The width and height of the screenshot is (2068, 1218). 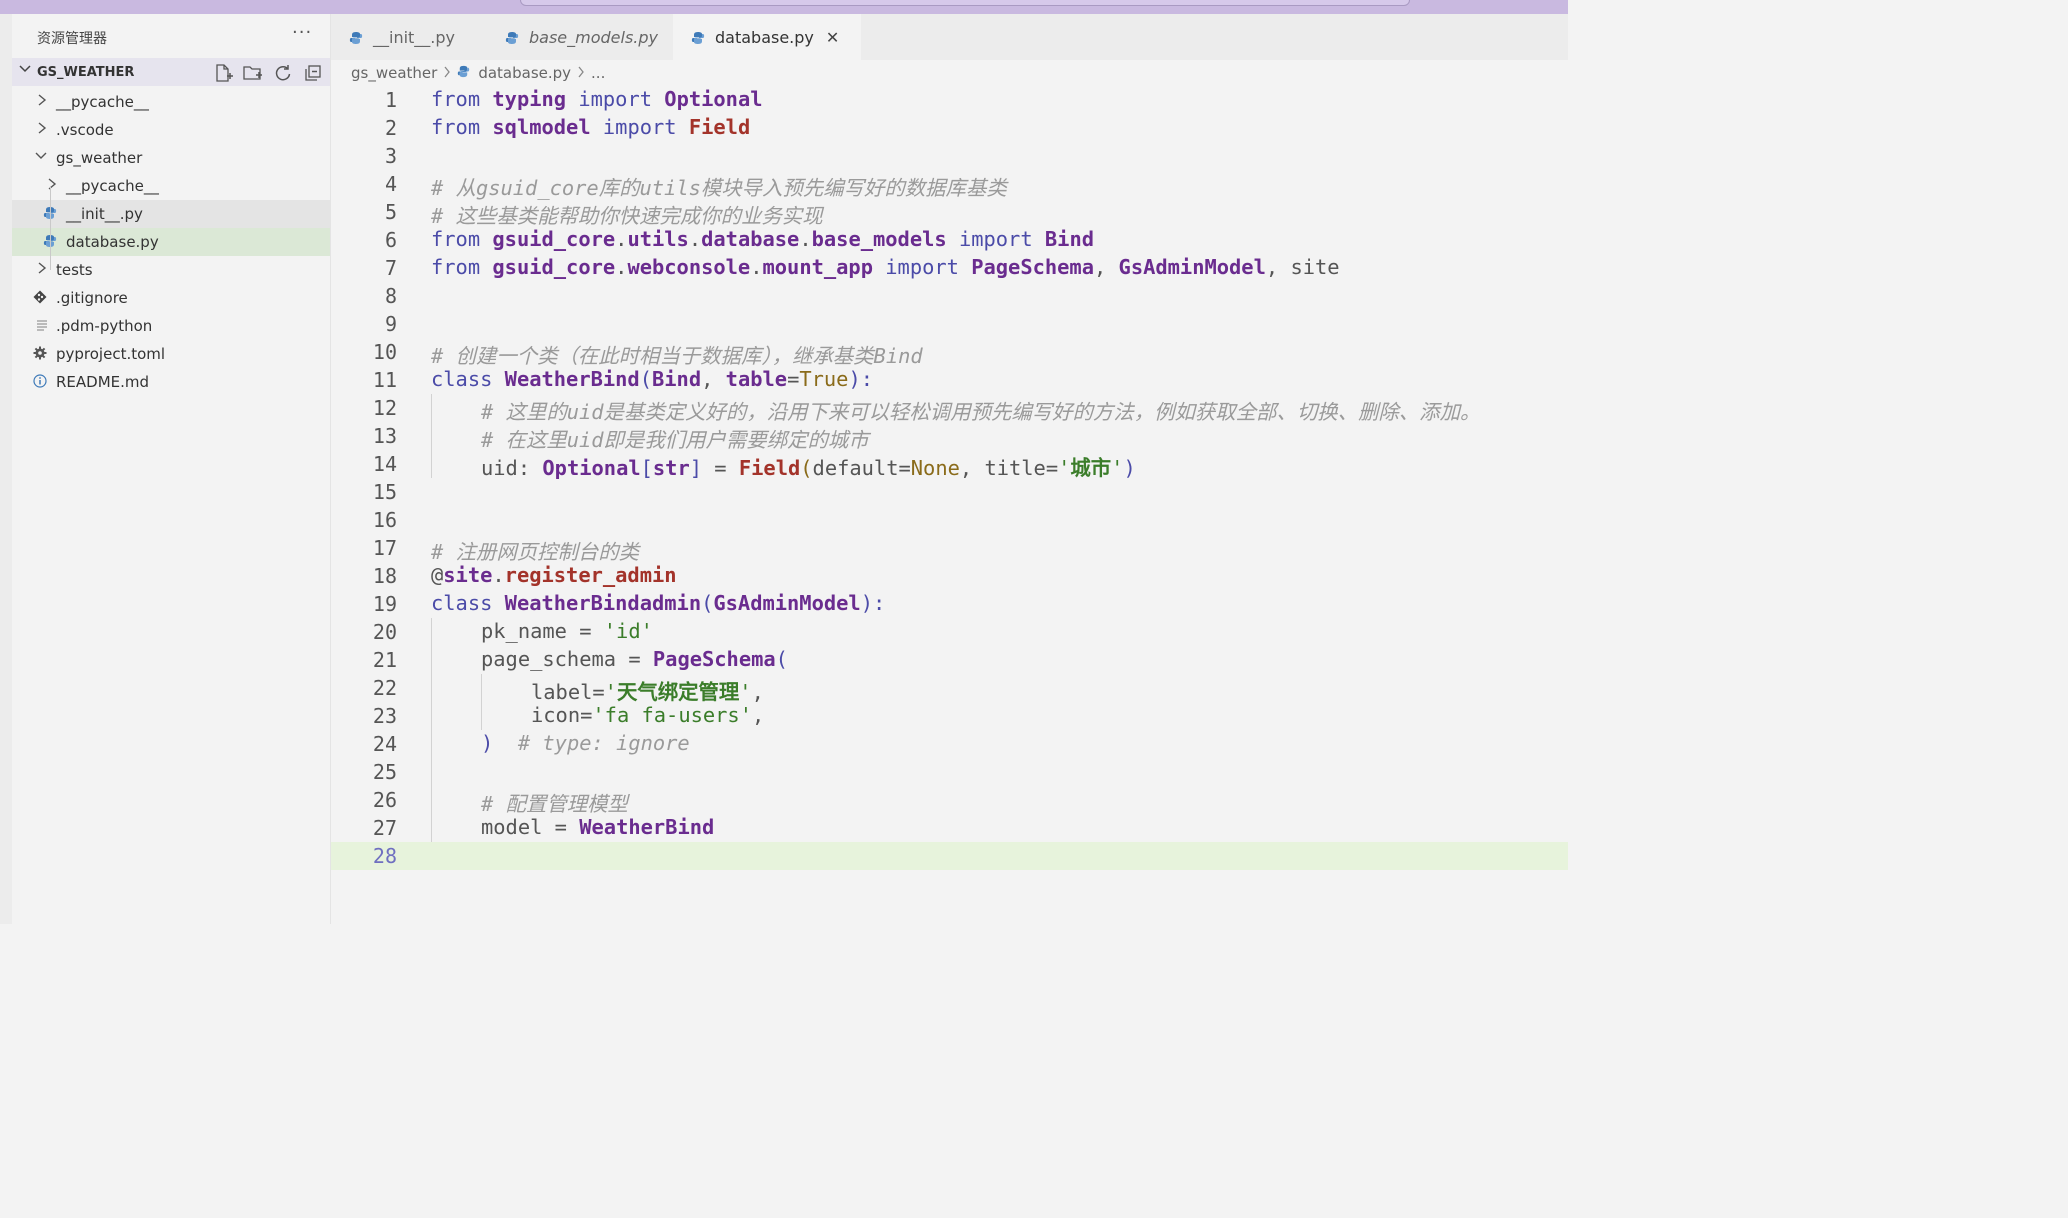 What do you see at coordinates (223, 73) in the screenshot?
I see `new-file-icon` at bounding box center [223, 73].